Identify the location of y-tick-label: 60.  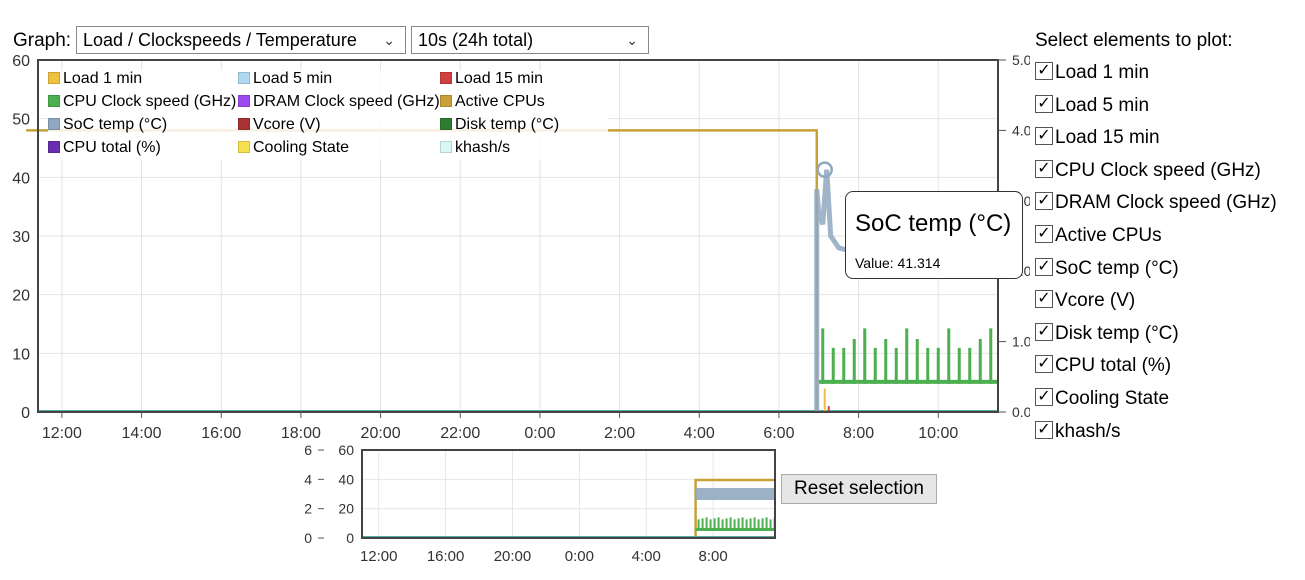
(21, 61).